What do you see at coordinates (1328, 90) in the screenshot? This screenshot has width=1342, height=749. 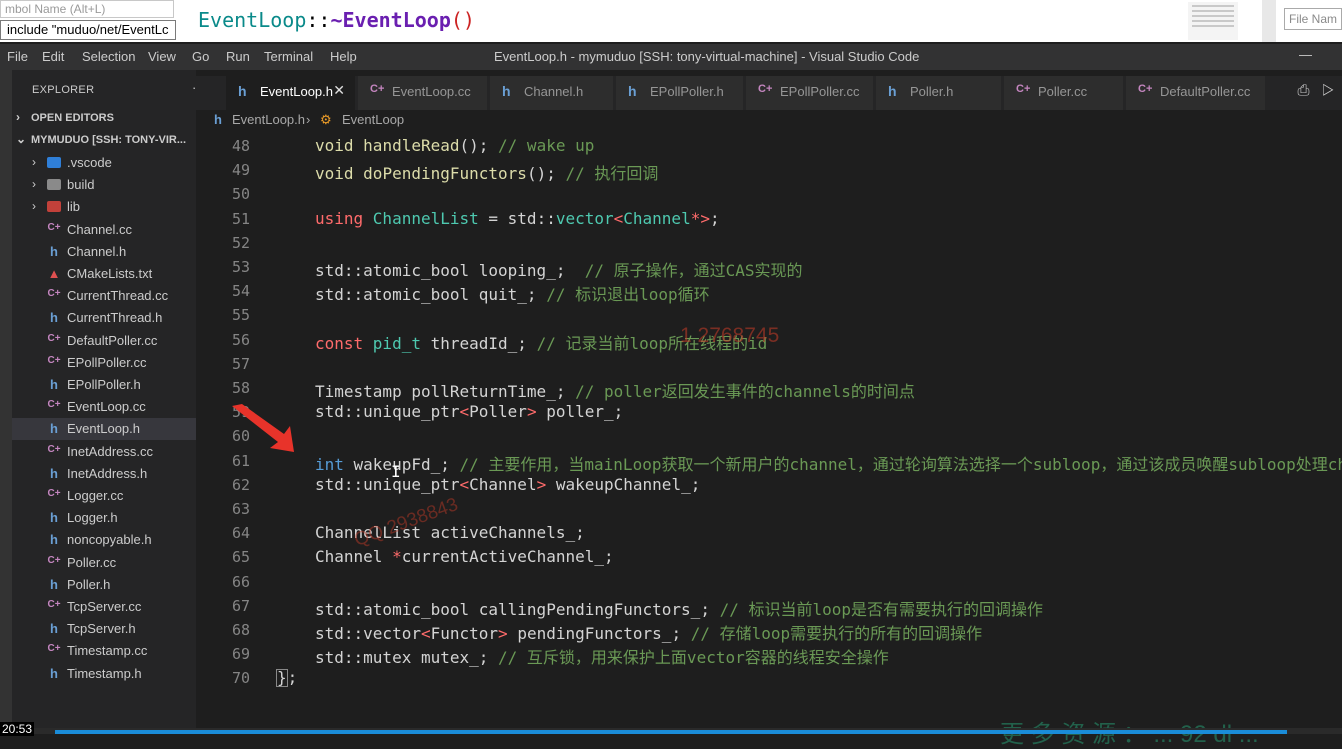 I see `run-icon: ▷` at bounding box center [1328, 90].